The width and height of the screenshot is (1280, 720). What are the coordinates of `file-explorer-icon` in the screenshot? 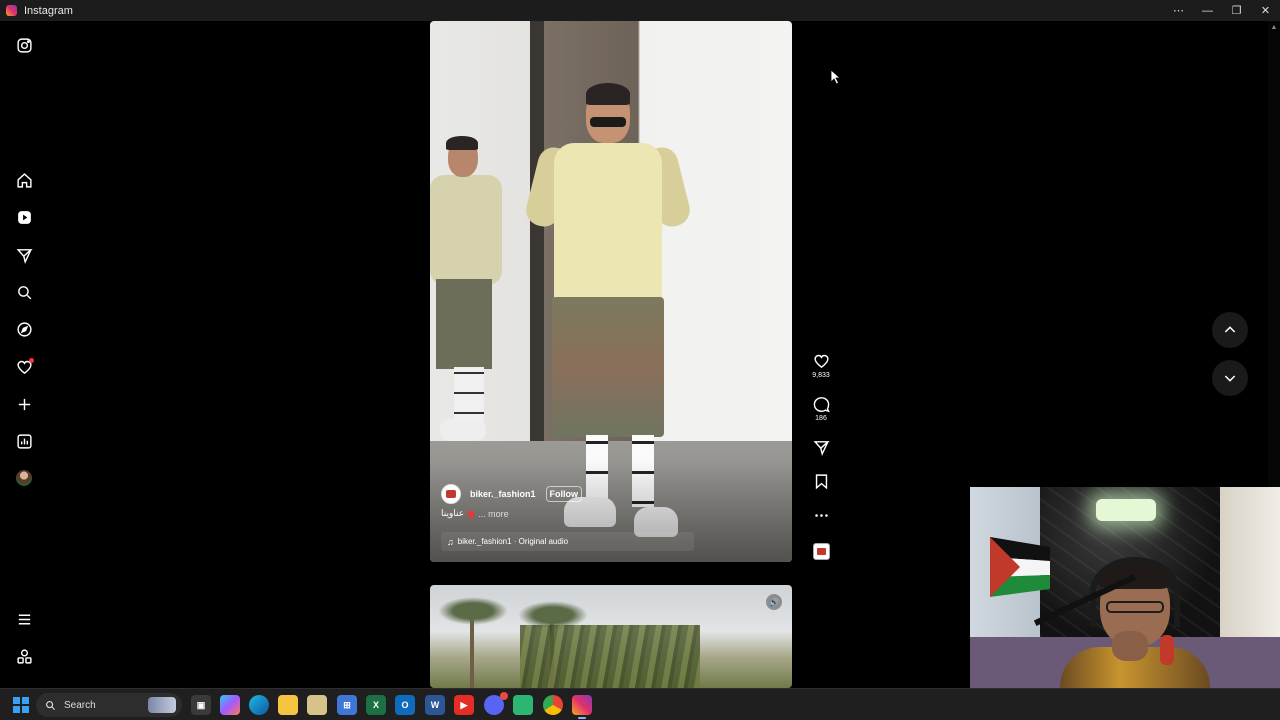 It's located at (288, 705).